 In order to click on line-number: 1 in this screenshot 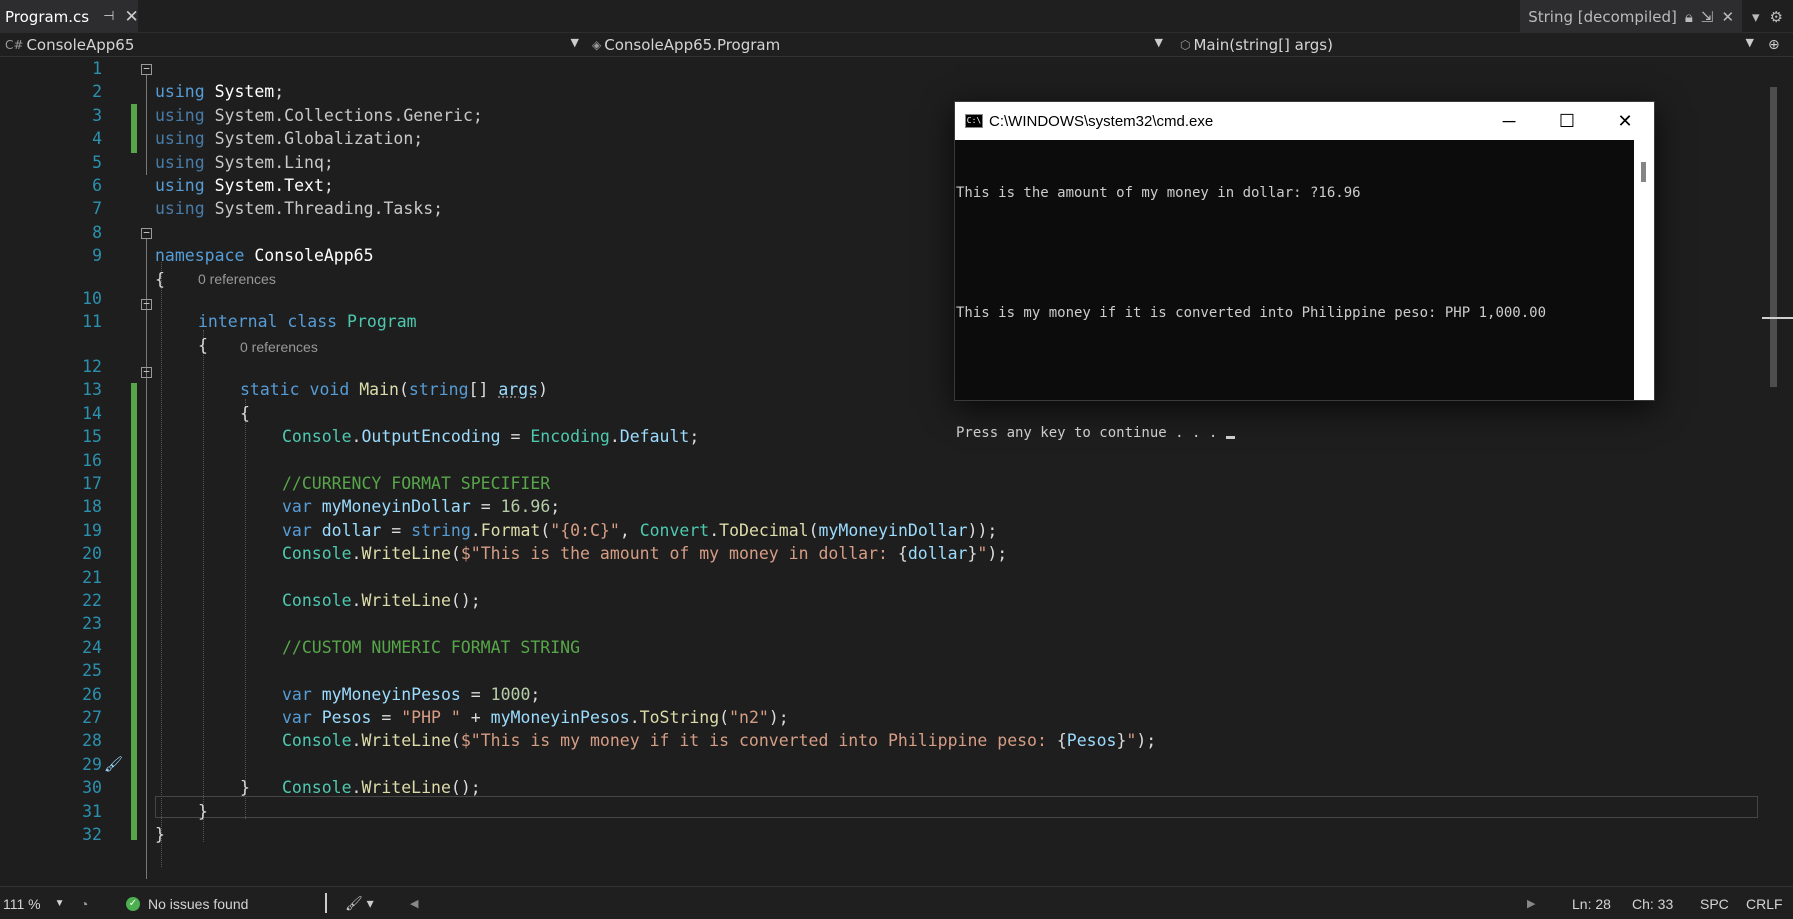, I will do `click(97, 68)`.